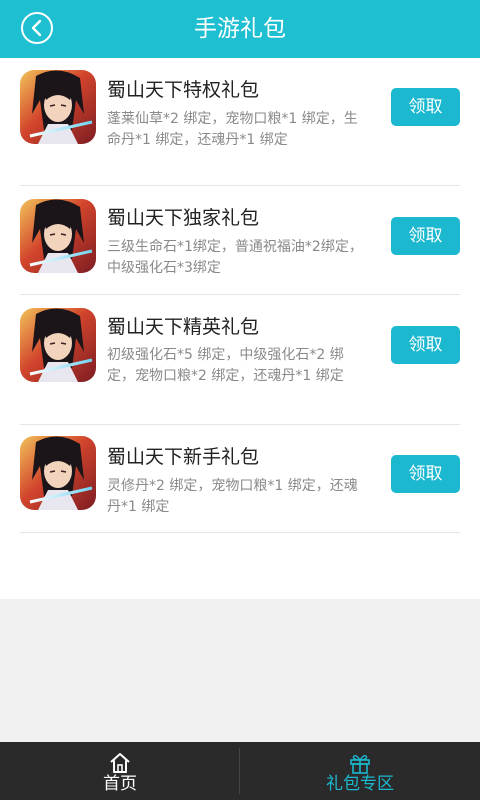 This screenshot has height=800, width=480. What do you see at coordinates (183, 218) in the screenshot?
I see `gift-title: 蜀山天下独家礼包` at bounding box center [183, 218].